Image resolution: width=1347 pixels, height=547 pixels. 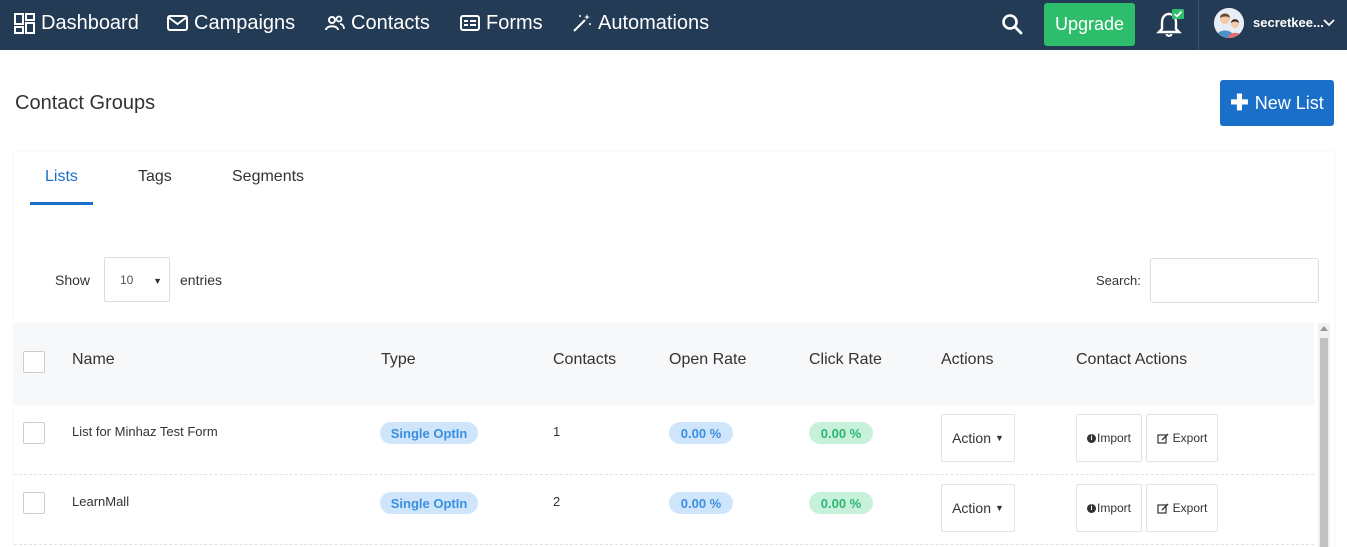 I want to click on tab-tags: Tags, so click(x=155, y=177).